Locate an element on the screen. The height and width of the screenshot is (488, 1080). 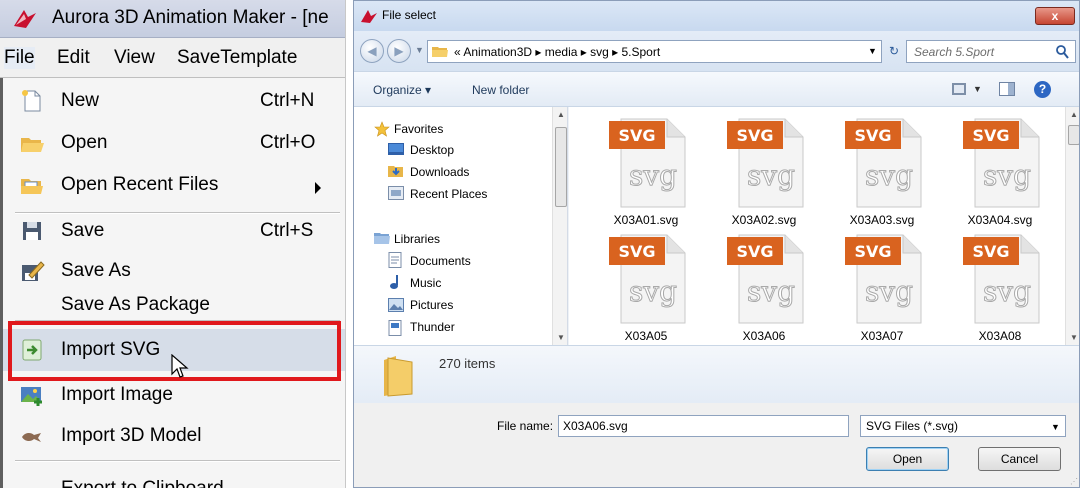
file-tile: SVG svg X03A06 is located at coordinates (764, 287).